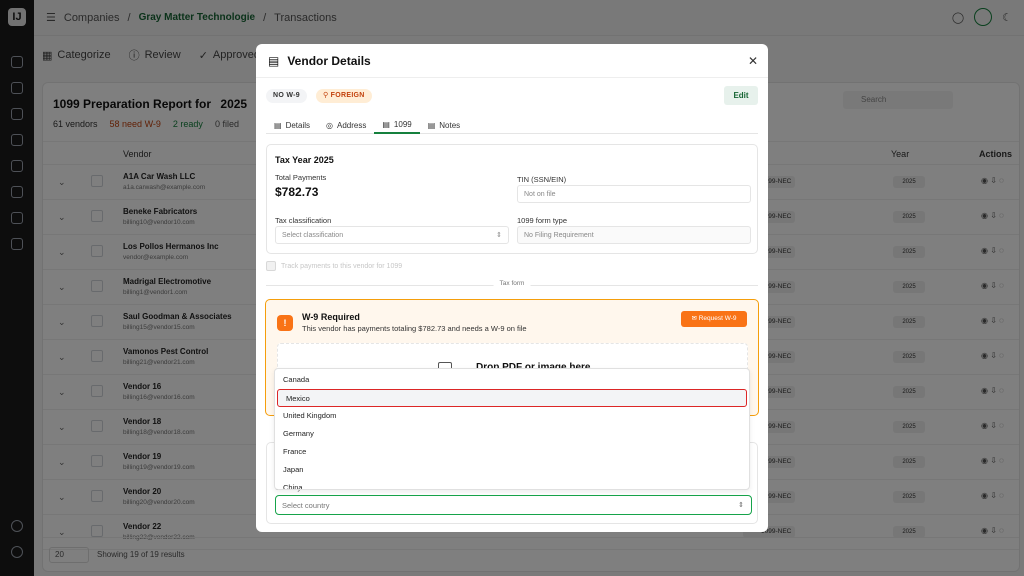  I want to click on checkbox, so click(271, 266).